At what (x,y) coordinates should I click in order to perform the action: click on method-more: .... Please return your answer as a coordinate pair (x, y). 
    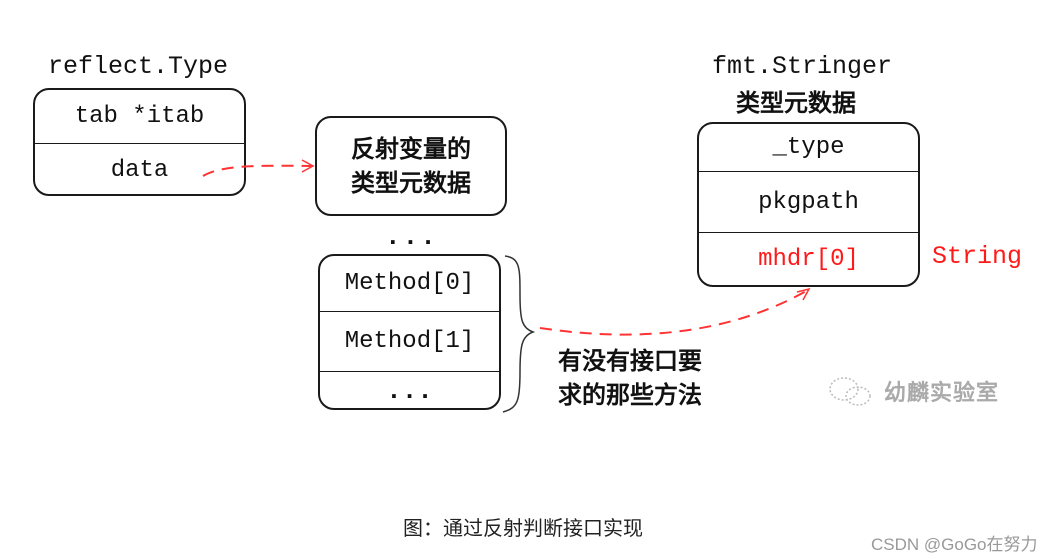
    Looking at the image, I should click on (409, 391).